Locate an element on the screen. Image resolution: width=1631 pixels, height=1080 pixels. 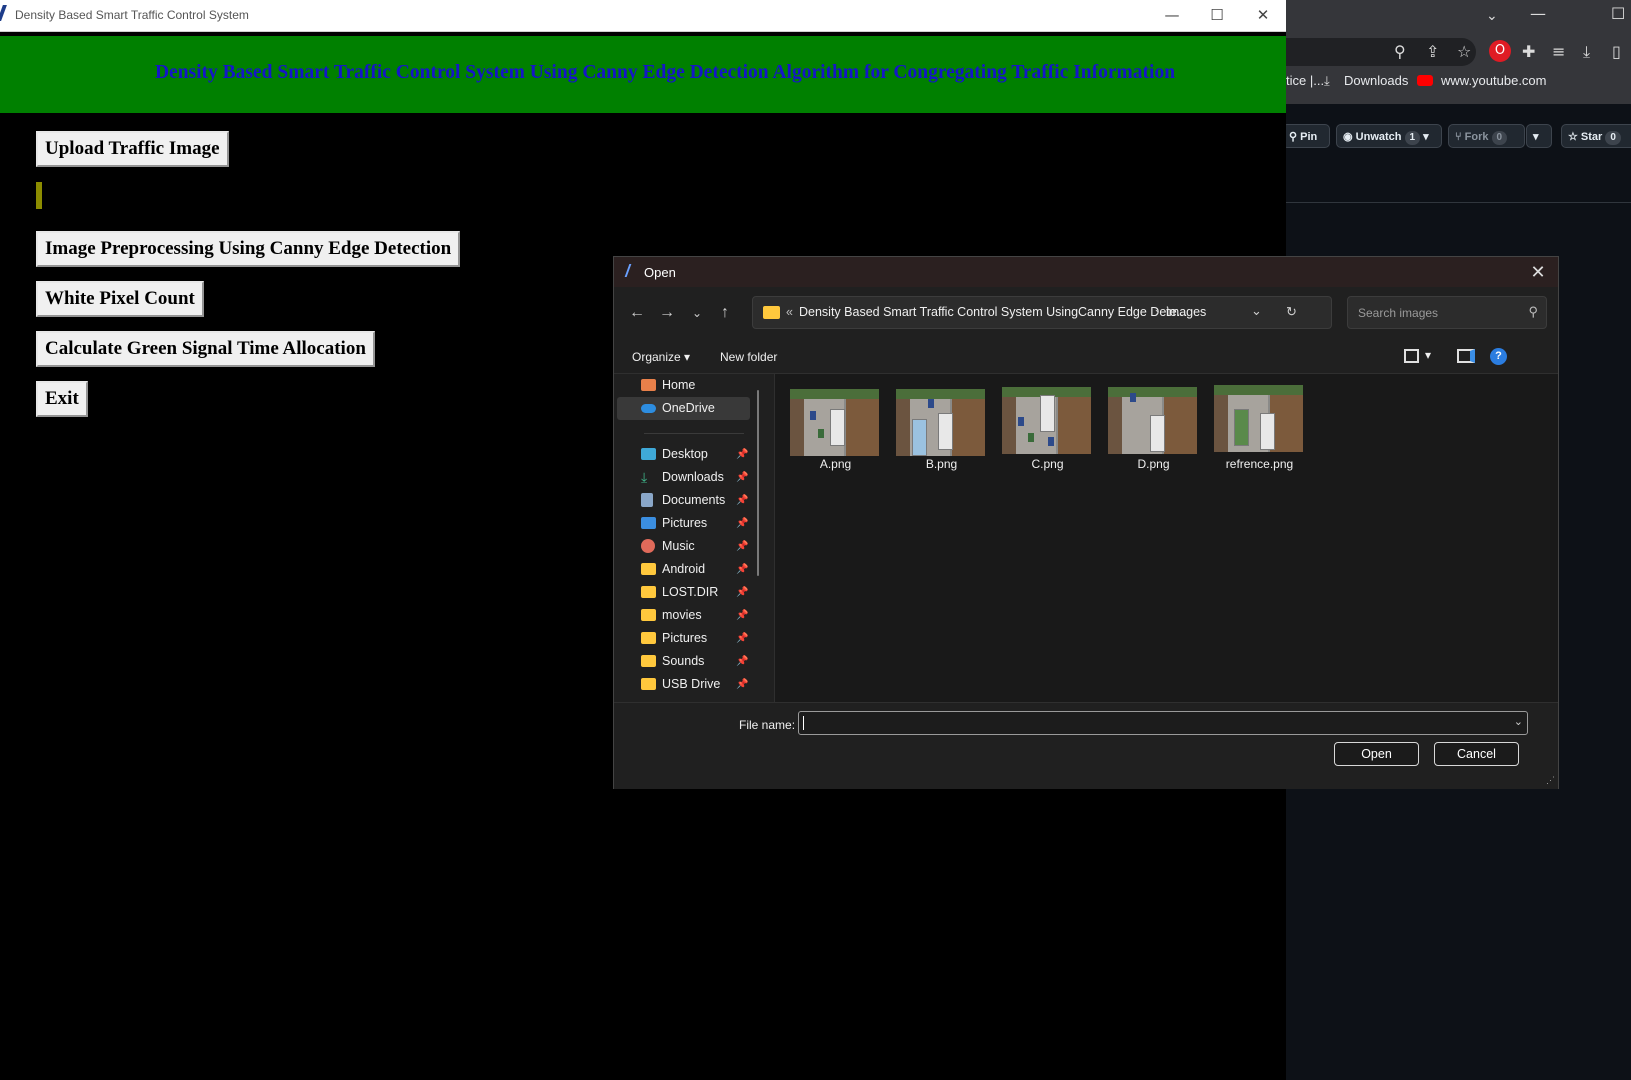
extension-o-icon: O is located at coordinates (1500, 51).